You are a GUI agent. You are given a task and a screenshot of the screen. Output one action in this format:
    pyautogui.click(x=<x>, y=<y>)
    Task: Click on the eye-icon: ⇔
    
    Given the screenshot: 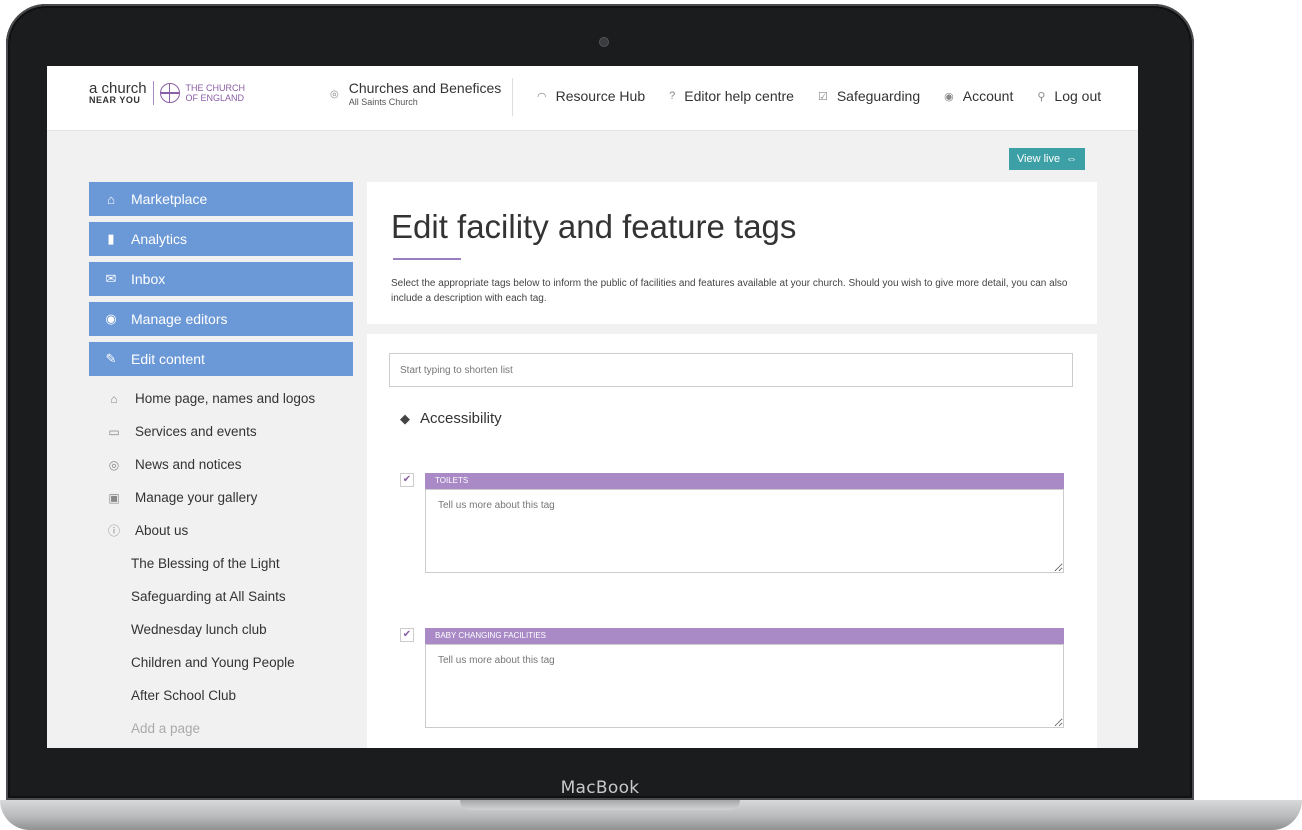 What is the action you would take?
    pyautogui.click(x=1072, y=159)
    